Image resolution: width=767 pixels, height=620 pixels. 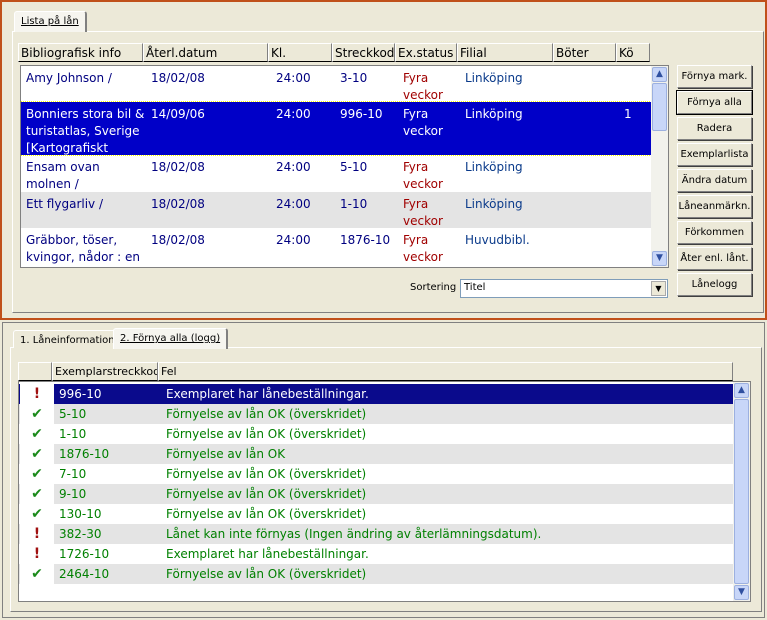 What do you see at coordinates (505, 52) in the screenshot?
I see `column-header: Filial` at bounding box center [505, 52].